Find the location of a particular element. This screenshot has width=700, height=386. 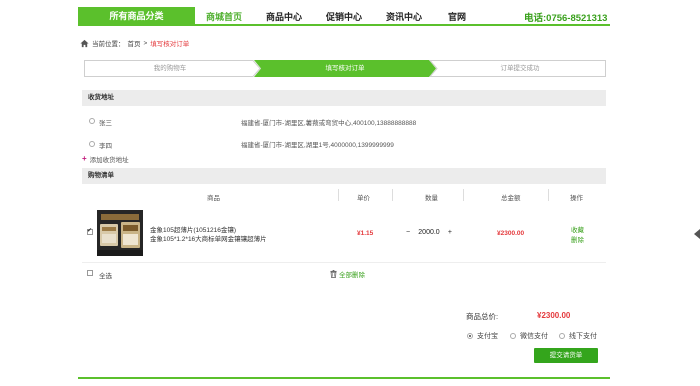

delete-item-link: 删除 is located at coordinates (577, 239).